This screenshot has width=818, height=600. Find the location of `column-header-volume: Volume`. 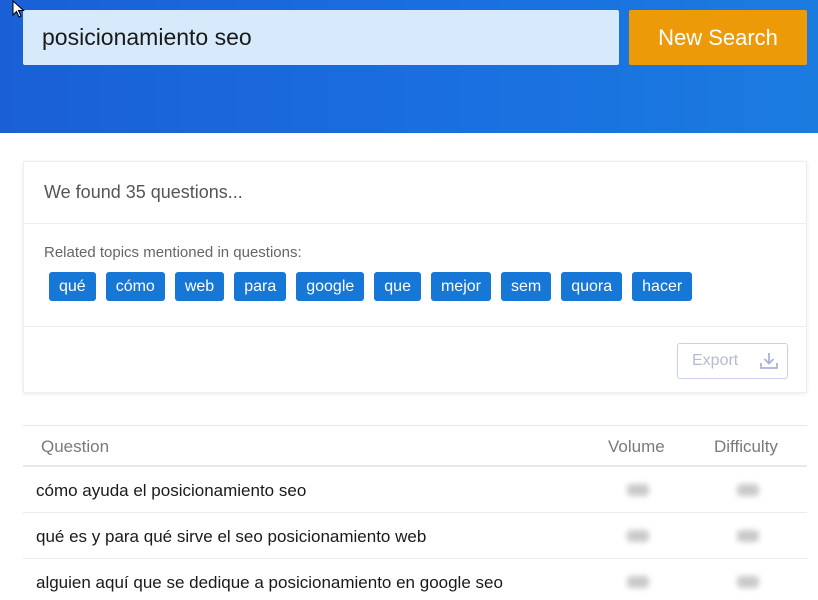

column-header-volume: Volume is located at coordinates (636, 447).